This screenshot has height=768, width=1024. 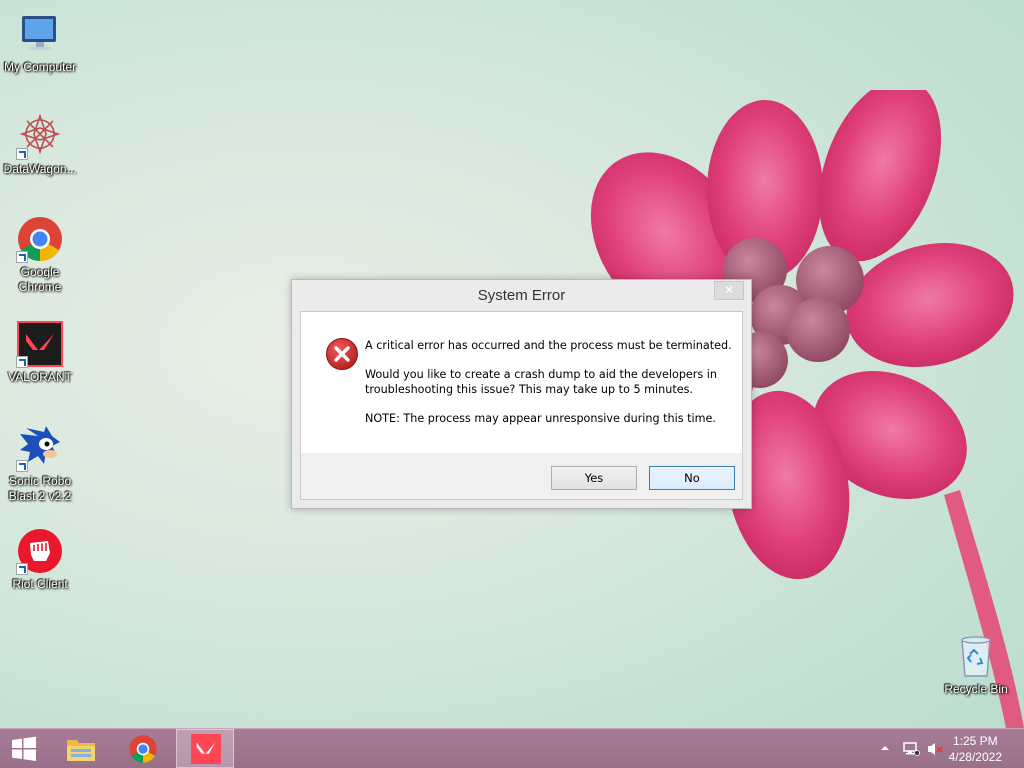 I want to click on network-icon, so click(x=911, y=749).